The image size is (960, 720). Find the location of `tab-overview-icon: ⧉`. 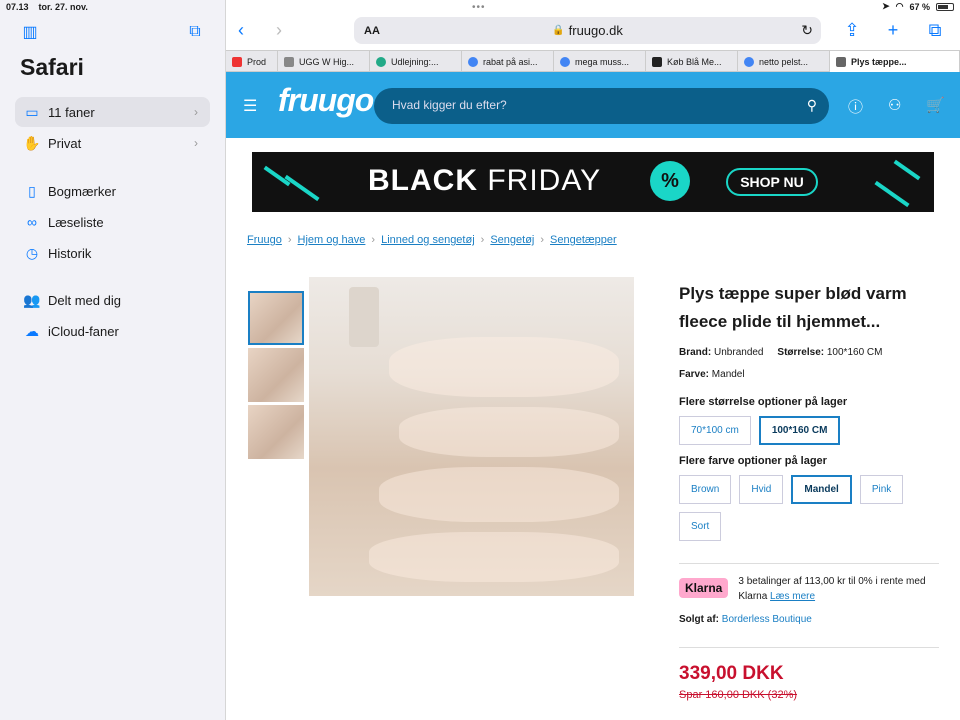

tab-overview-icon: ⧉ is located at coordinates (935, 30).